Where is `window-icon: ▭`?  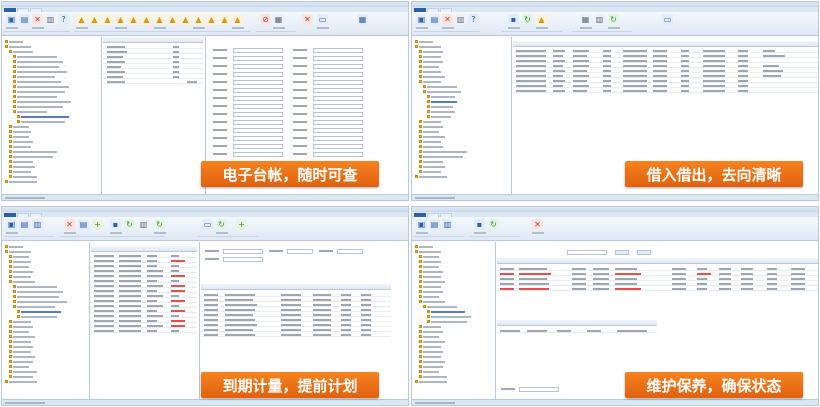
window-icon: ▭ is located at coordinates (322, 19).